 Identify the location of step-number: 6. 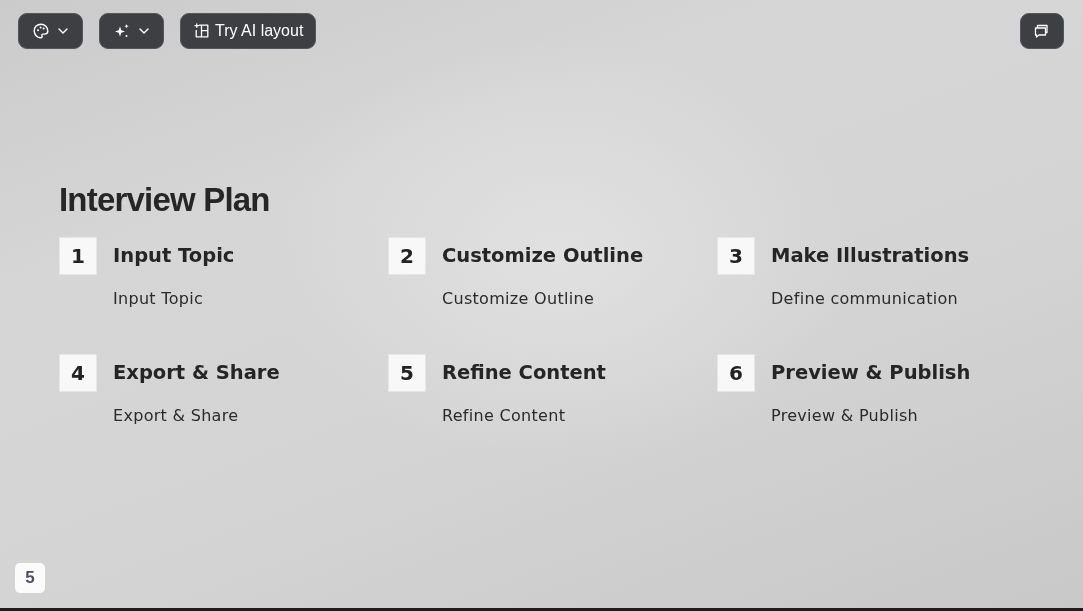
(736, 373).